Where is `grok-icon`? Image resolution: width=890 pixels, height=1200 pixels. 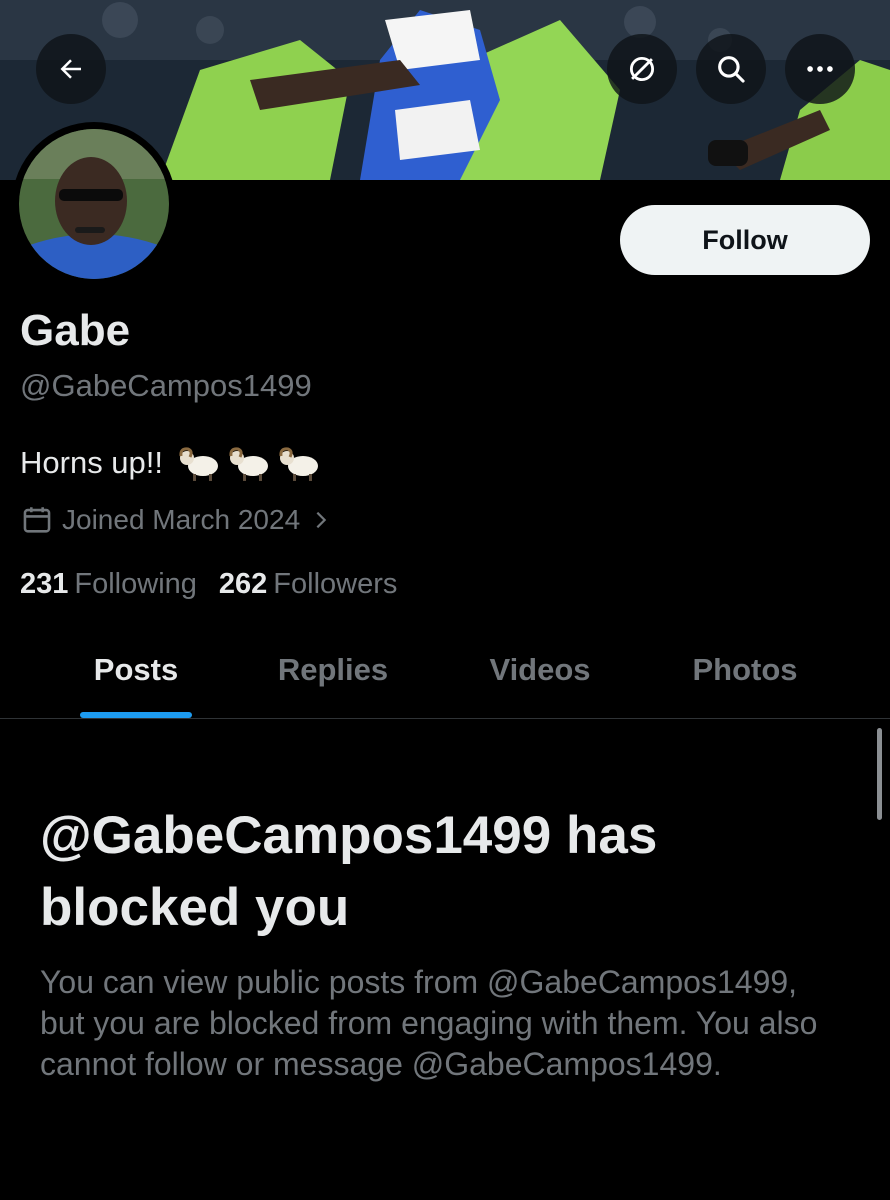 grok-icon is located at coordinates (642, 69).